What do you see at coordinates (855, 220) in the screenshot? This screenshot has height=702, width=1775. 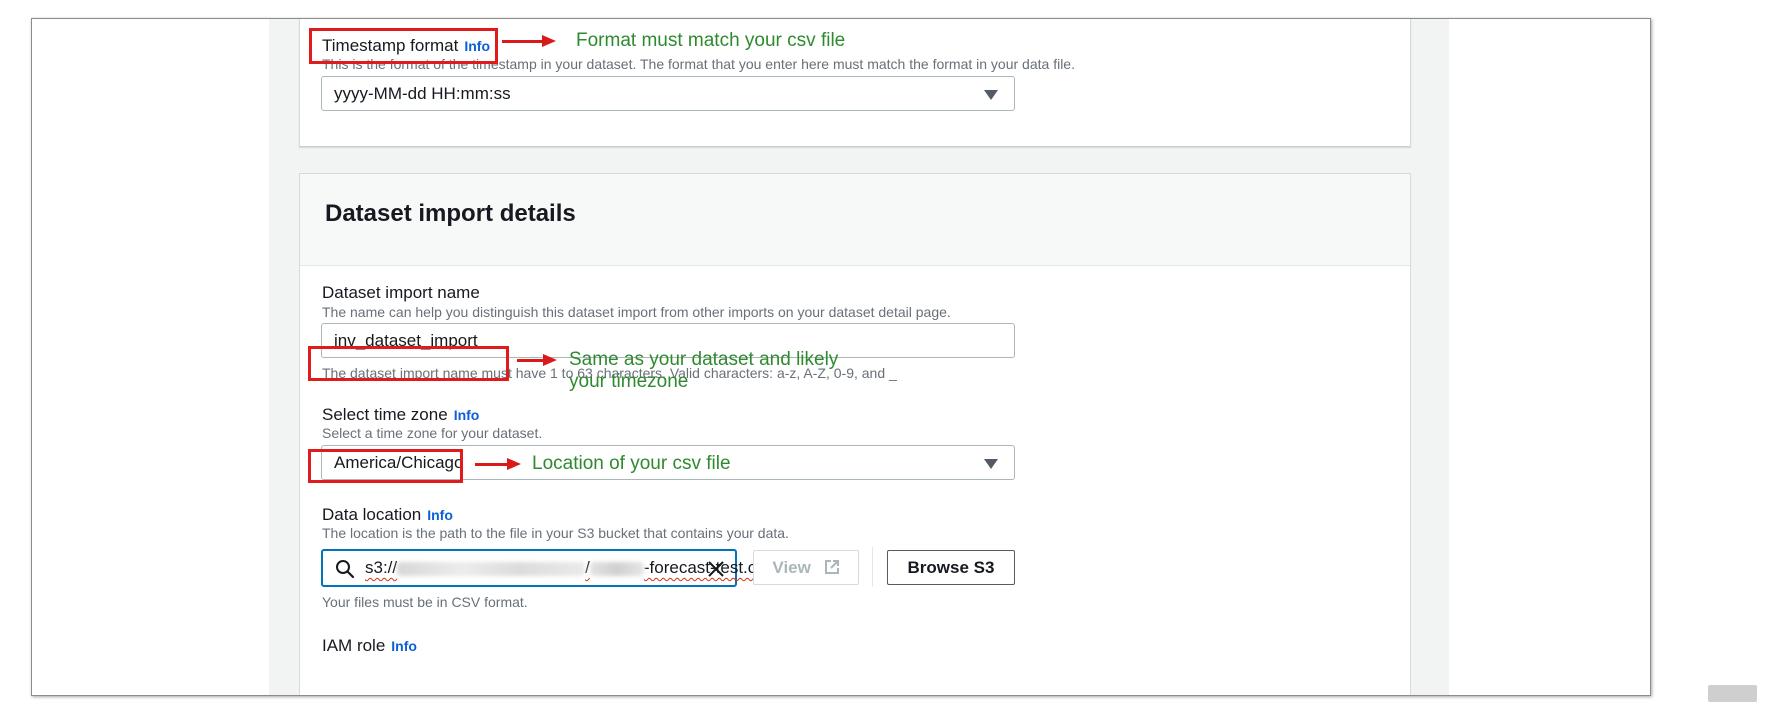 I see `import-details-header: Dataset import details` at bounding box center [855, 220].